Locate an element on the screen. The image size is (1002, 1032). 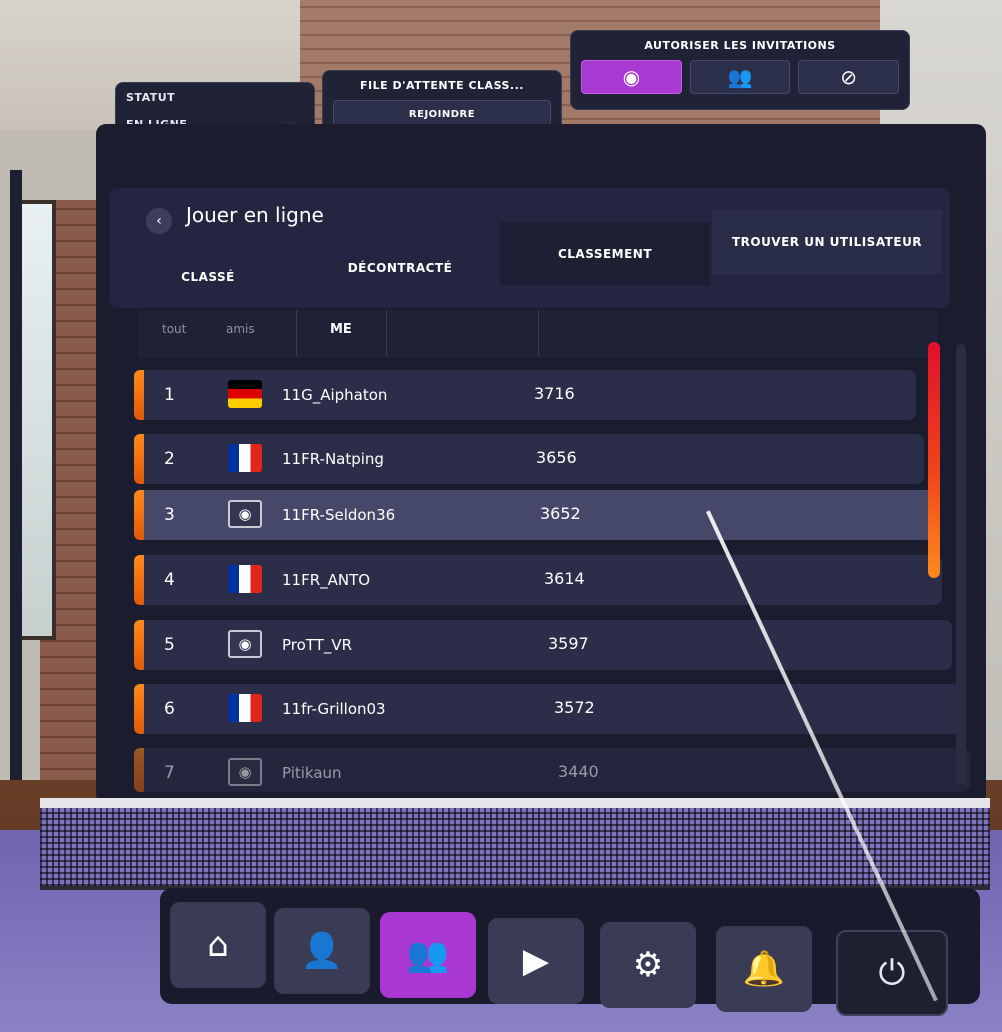
invite-nobody-button: ⊘ is located at coordinates (849, 77).